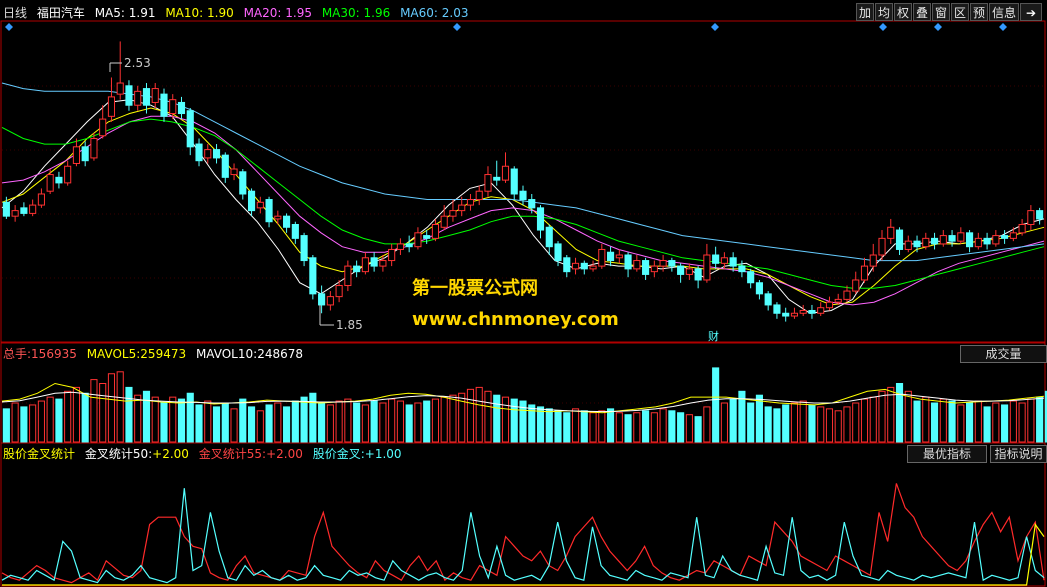 This screenshot has height=587, width=1047. Describe the element at coordinates (713, 336) in the screenshot. I see `finance-event-marker: 财` at that location.